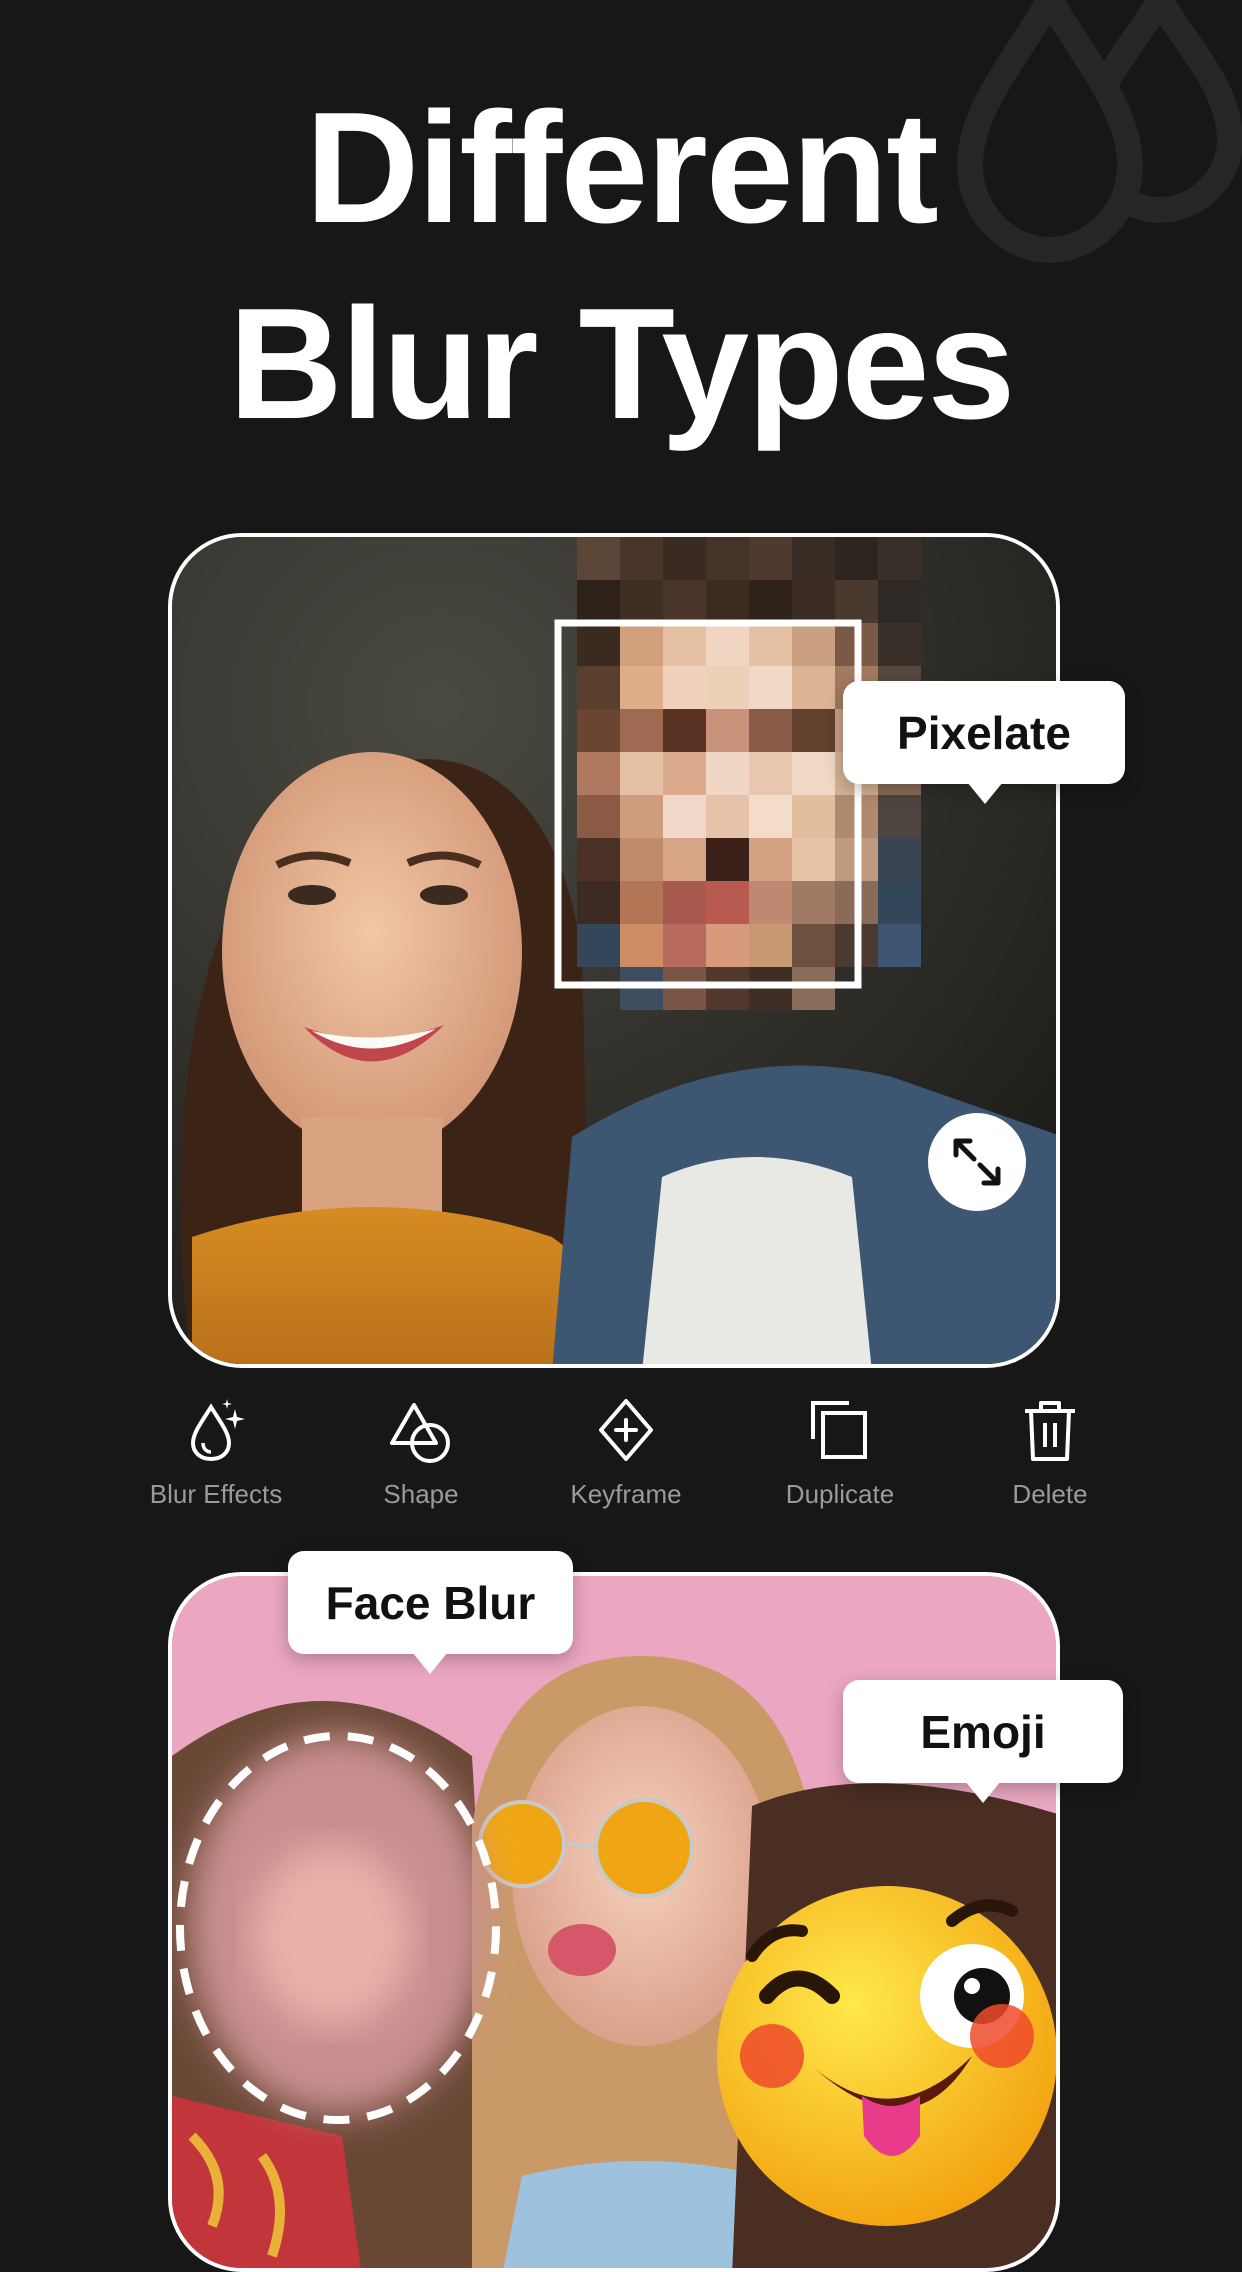 Image resolution: width=1242 pixels, height=2272 pixels. I want to click on duplicate-button: Duplicate, so click(840, 1452).